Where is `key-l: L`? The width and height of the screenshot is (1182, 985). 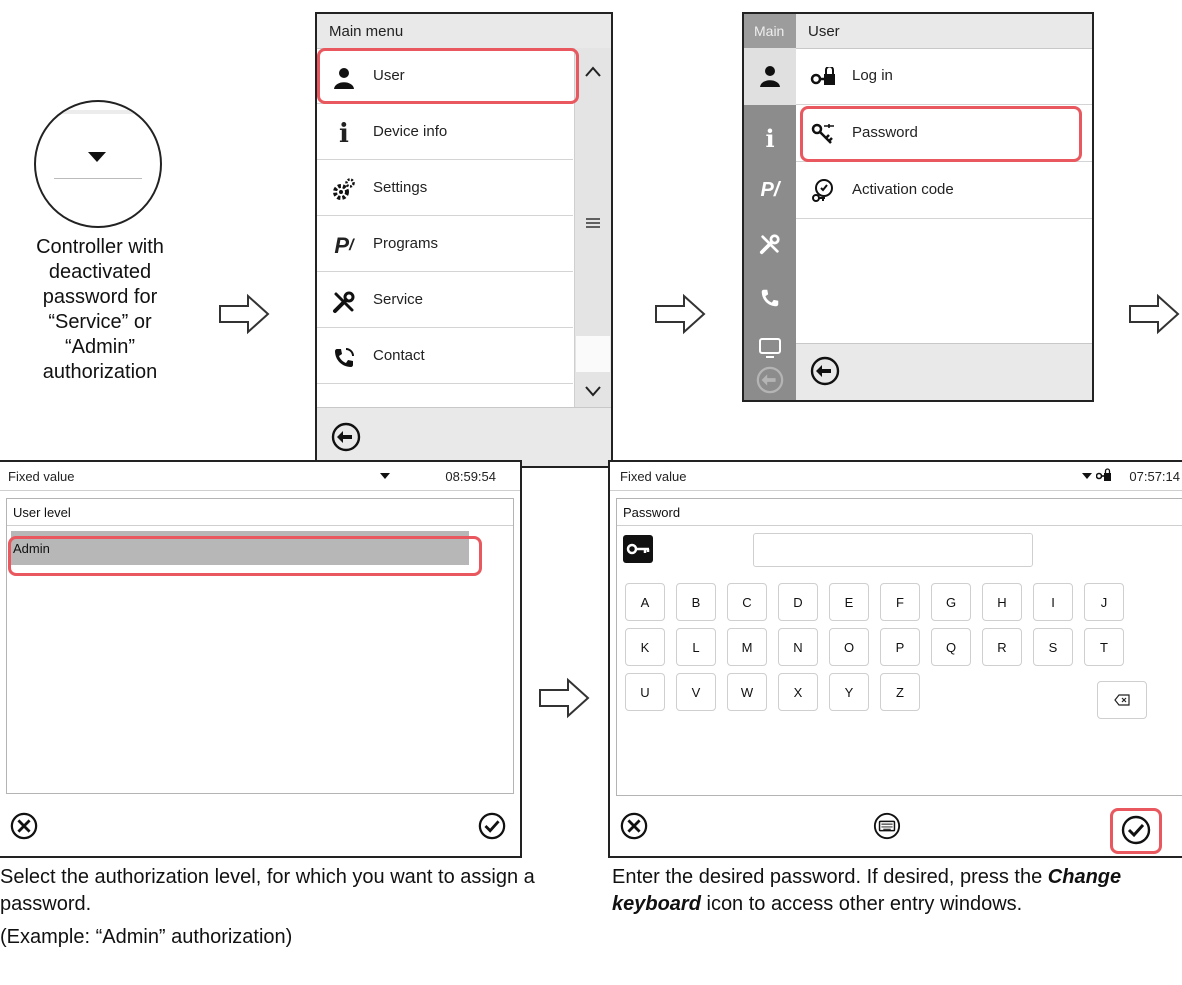 key-l: L is located at coordinates (696, 647).